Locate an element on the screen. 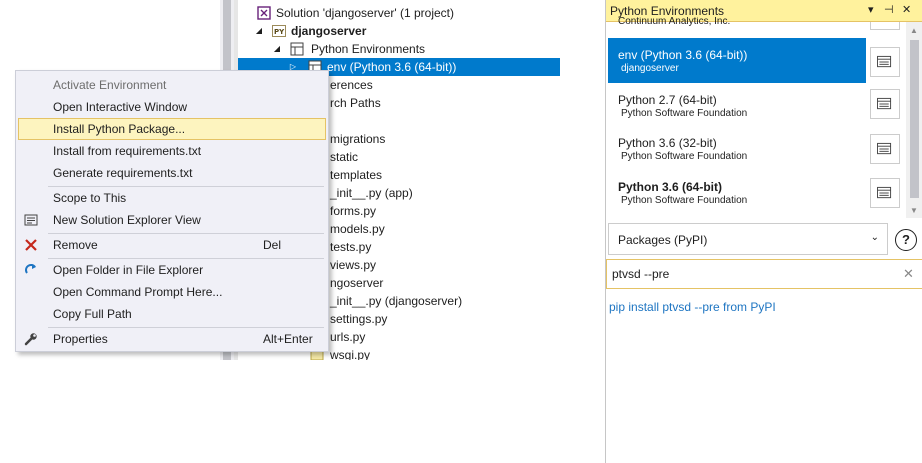  refresh-arrow-icon is located at coordinates (30, 269).